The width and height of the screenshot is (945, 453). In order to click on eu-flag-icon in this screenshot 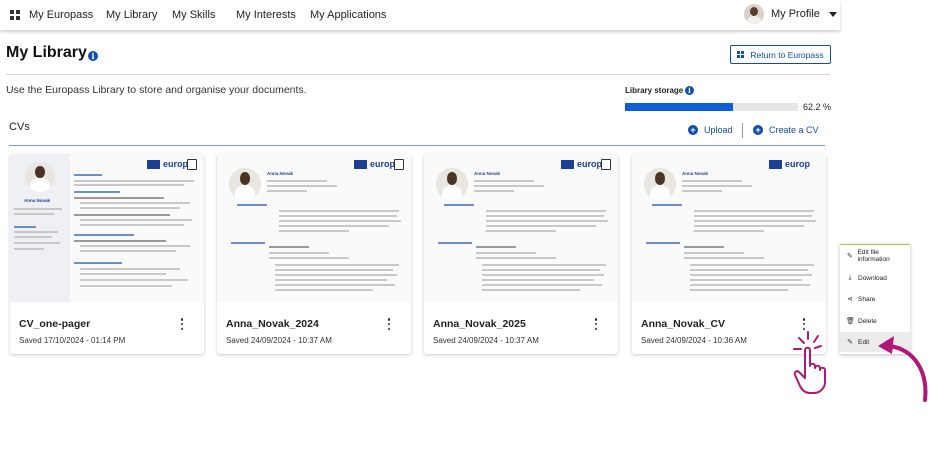, I will do `click(153, 164)`.